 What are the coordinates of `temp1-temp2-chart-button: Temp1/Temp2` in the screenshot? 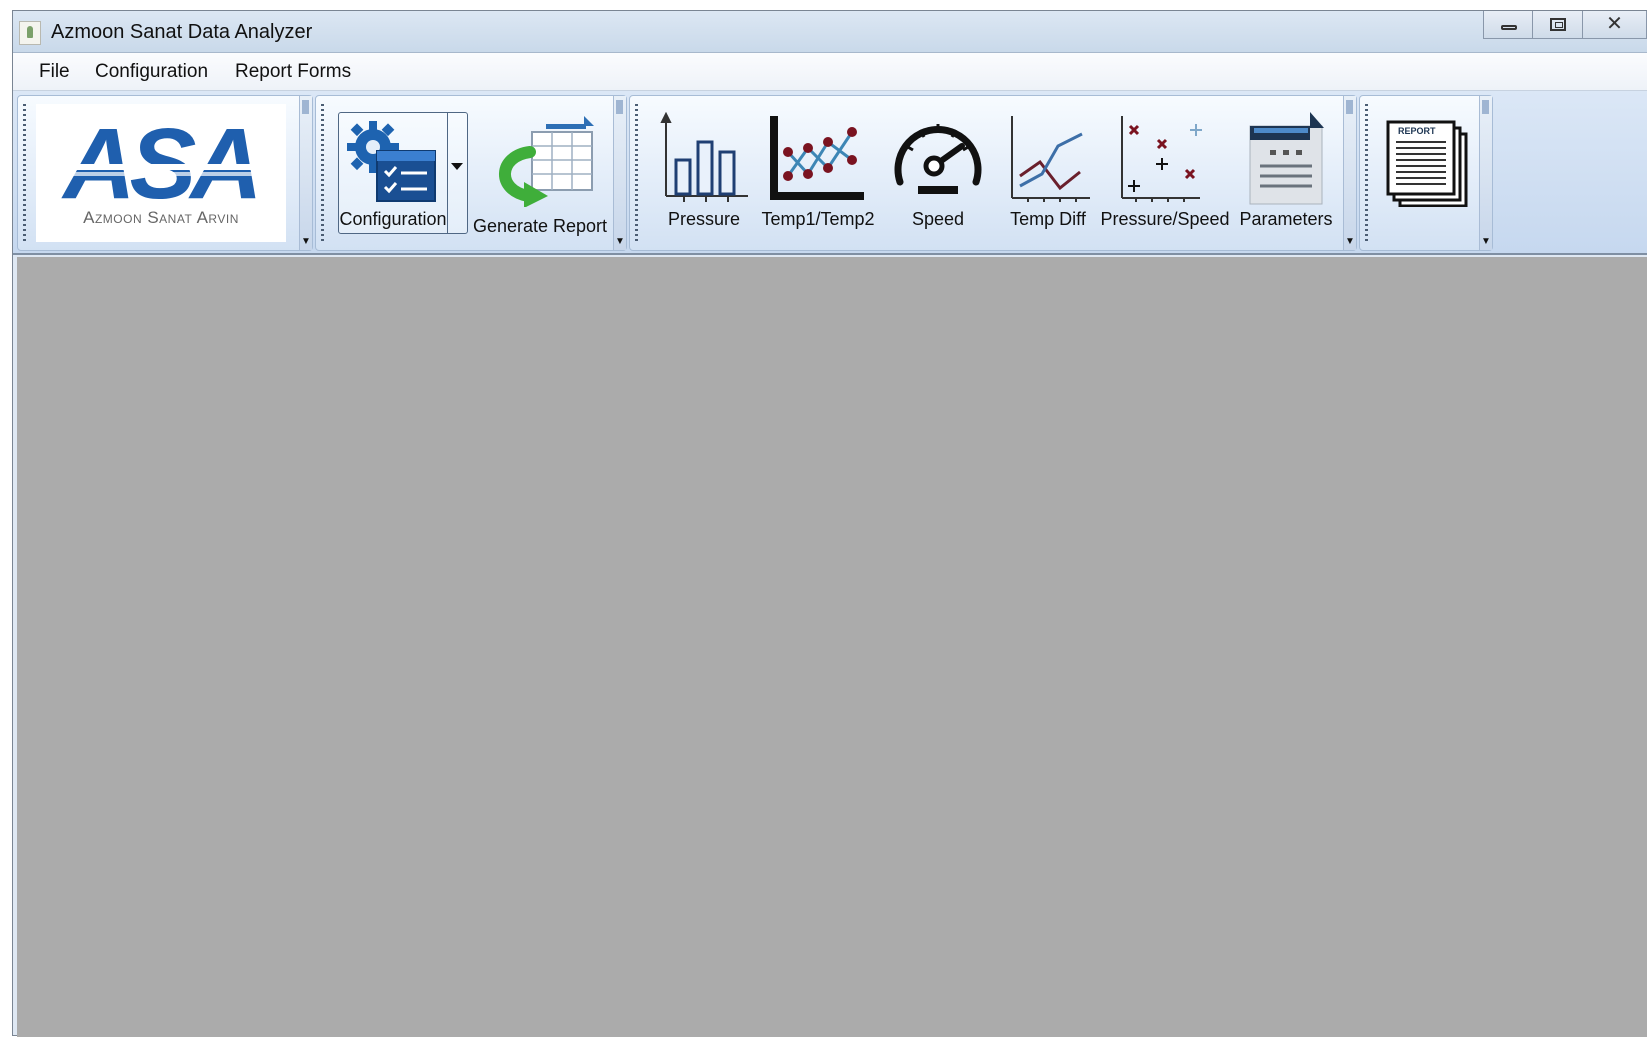 It's located at (818, 173).